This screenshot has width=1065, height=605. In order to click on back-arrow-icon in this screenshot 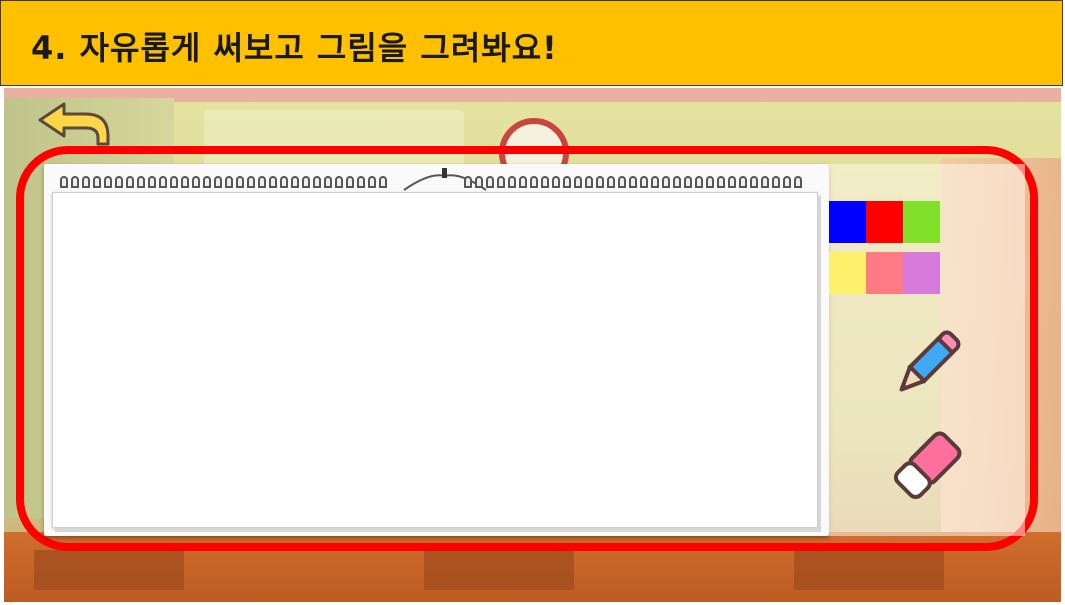, I will do `click(74, 124)`.